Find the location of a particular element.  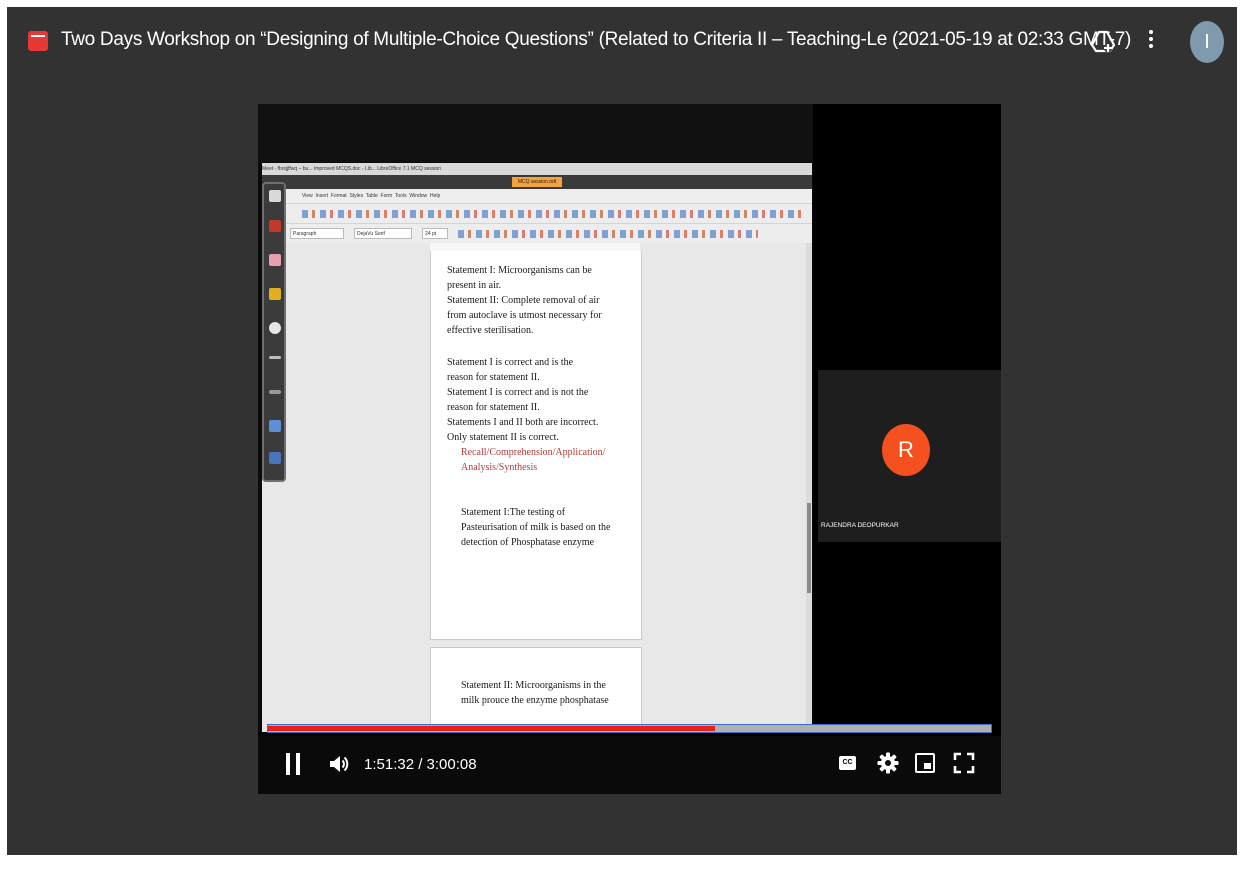

pause-icon is located at coordinates (293, 764).